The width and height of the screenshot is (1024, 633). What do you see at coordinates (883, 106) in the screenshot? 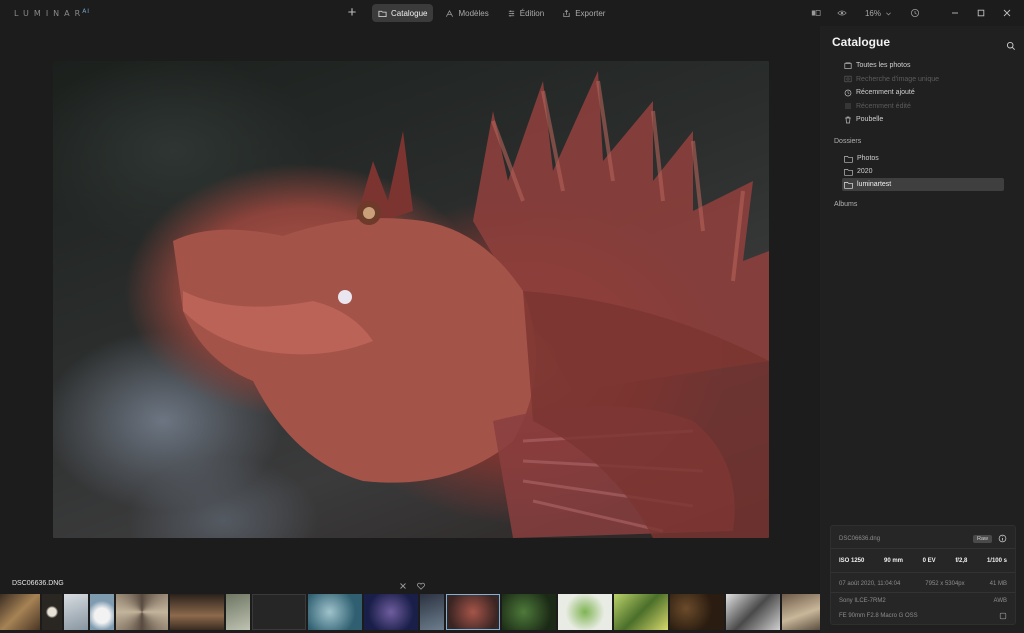
I see `catalog-item-label: Récemment édité` at bounding box center [883, 106].